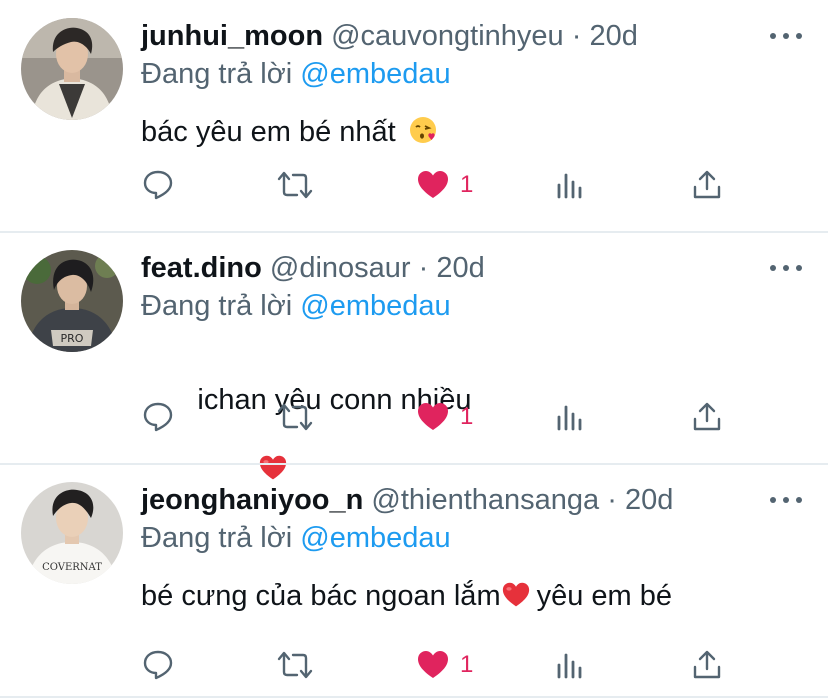 This screenshot has height=700, width=828. What do you see at coordinates (321, 596) in the screenshot?
I see `tweet-text-before: bé cưng của bác ngoan lắm` at bounding box center [321, 596].